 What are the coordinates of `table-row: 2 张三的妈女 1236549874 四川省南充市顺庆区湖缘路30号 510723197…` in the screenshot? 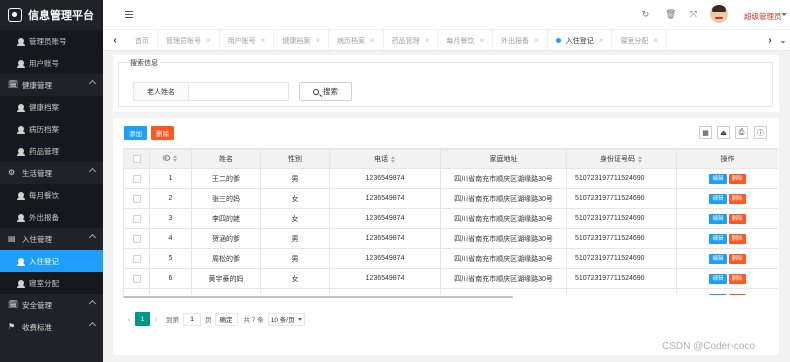 It's located at (450, 198).